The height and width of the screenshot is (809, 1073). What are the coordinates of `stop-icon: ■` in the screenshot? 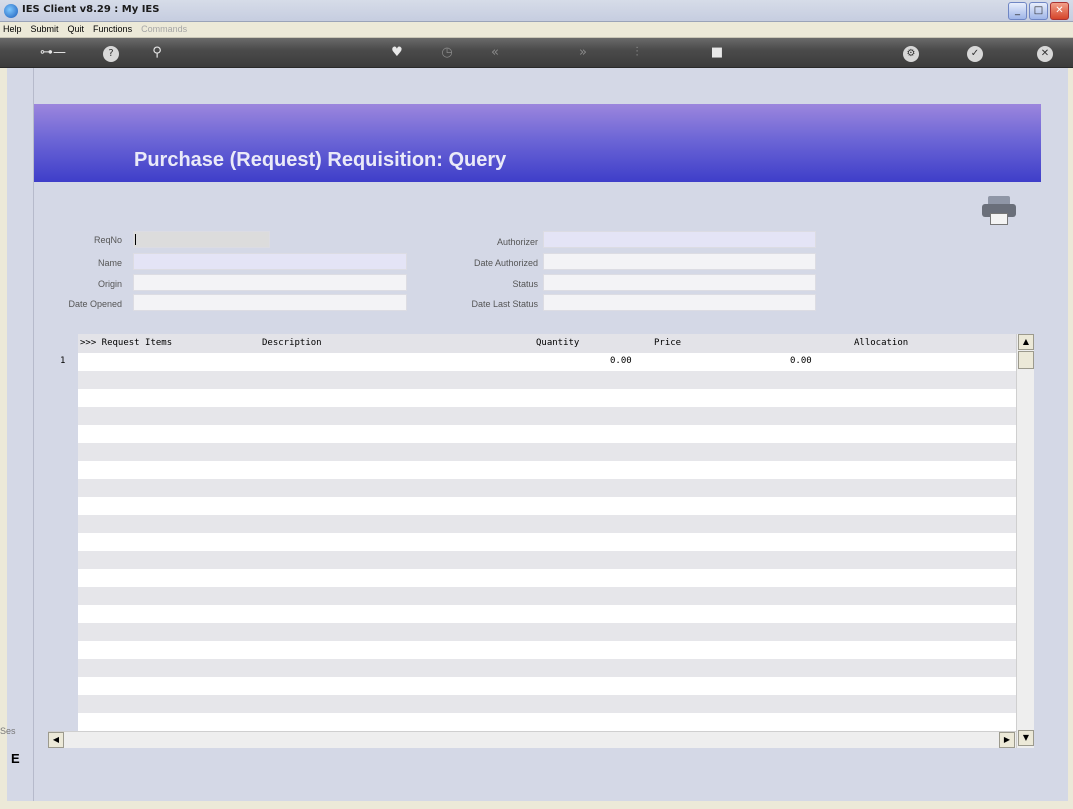 It's located at (717, 53).